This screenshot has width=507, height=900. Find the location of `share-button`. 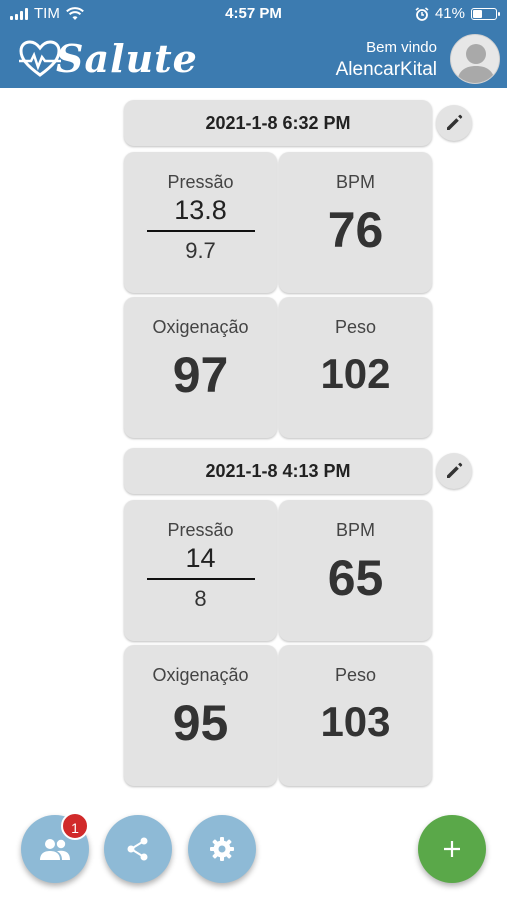

share-button is located at coordinates (138, 849).